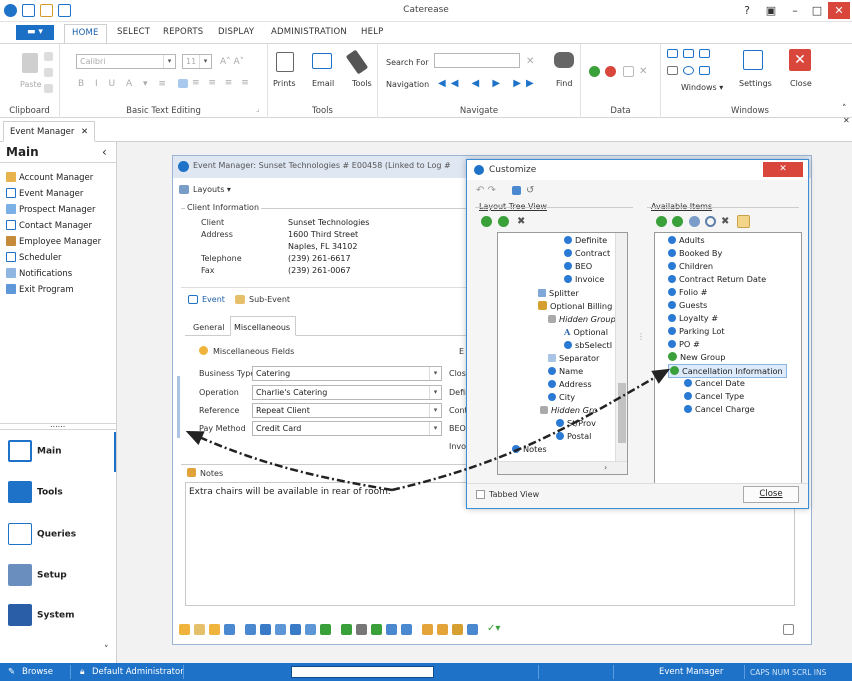  What do you see at coordinates (516, 190) in the screenshot?
I see `save-layout-icon` at bounding box center [516, 190].